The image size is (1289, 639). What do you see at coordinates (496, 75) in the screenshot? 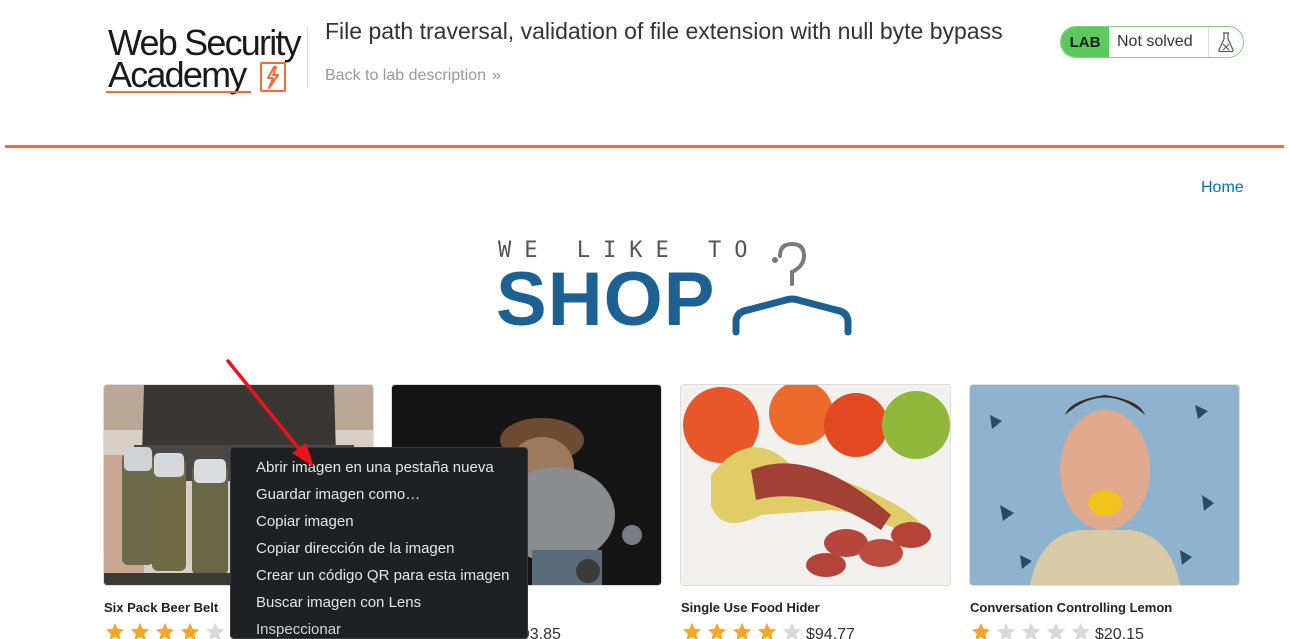
I see `double-chevron-right-icon: »` at bounding box center [496, 75].